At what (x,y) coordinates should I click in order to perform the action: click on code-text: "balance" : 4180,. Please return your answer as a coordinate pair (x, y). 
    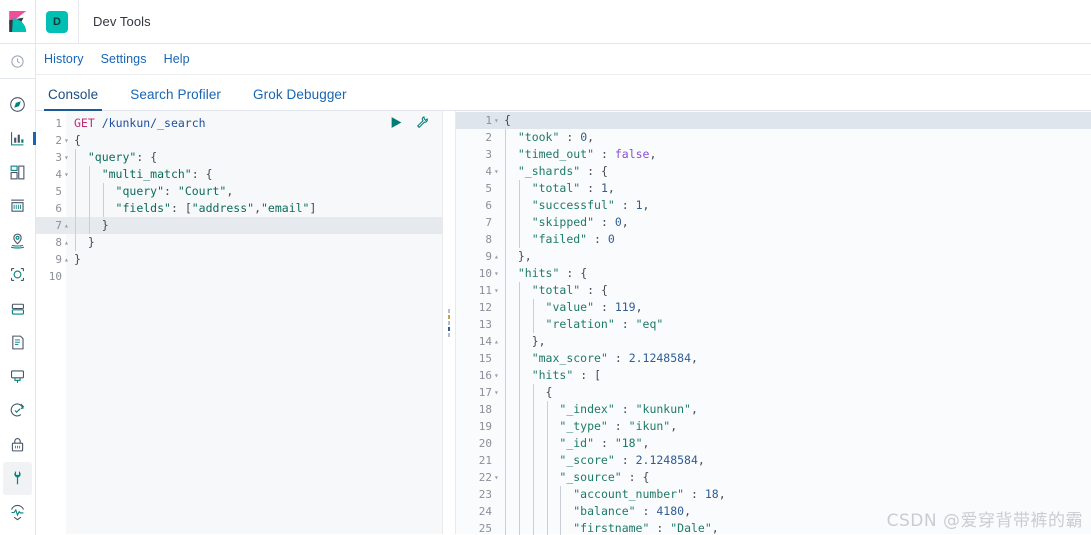
    Looking at the image, I should click on (632, 511).